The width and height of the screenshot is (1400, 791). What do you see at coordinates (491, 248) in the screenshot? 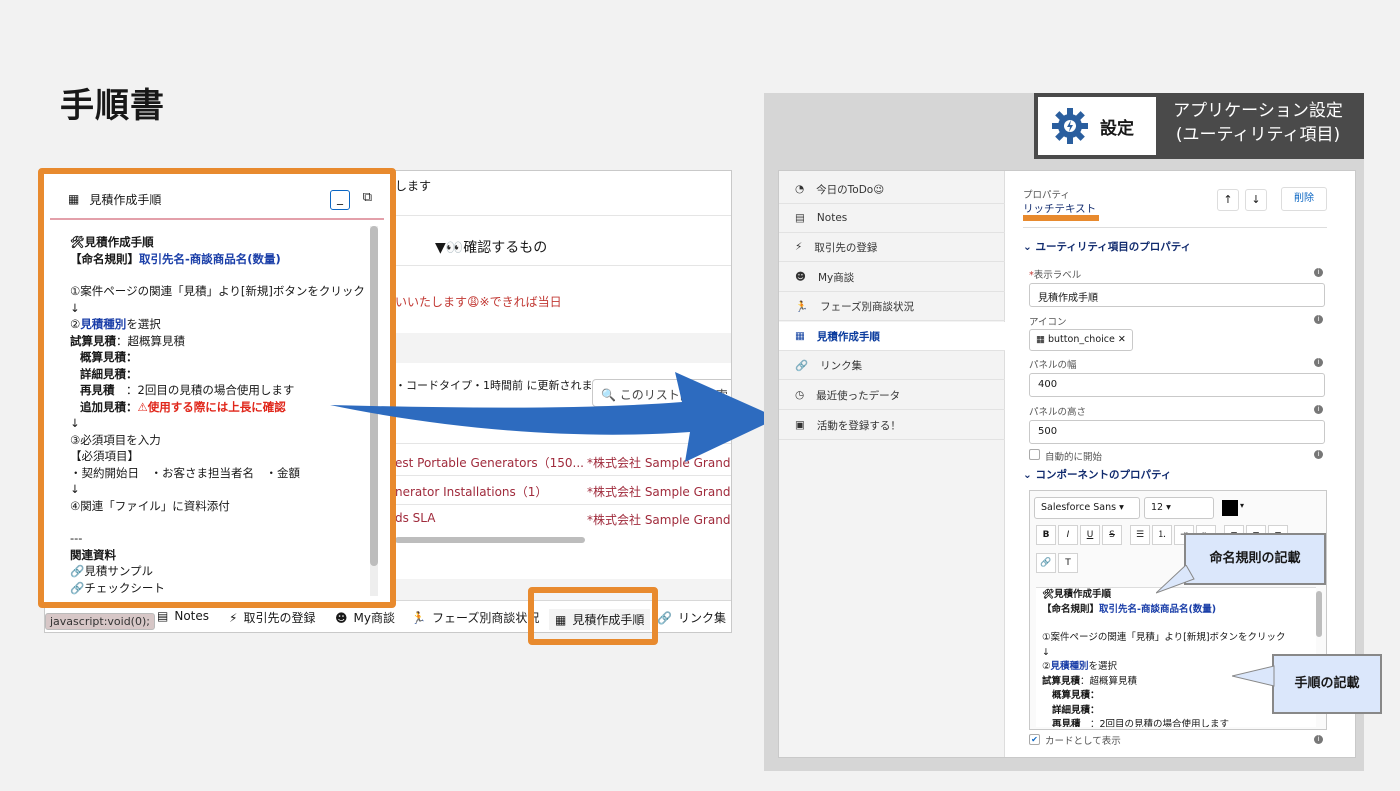
I see `confirm-heading: ▼👀確認するもの` at bounding box center [491, 248].